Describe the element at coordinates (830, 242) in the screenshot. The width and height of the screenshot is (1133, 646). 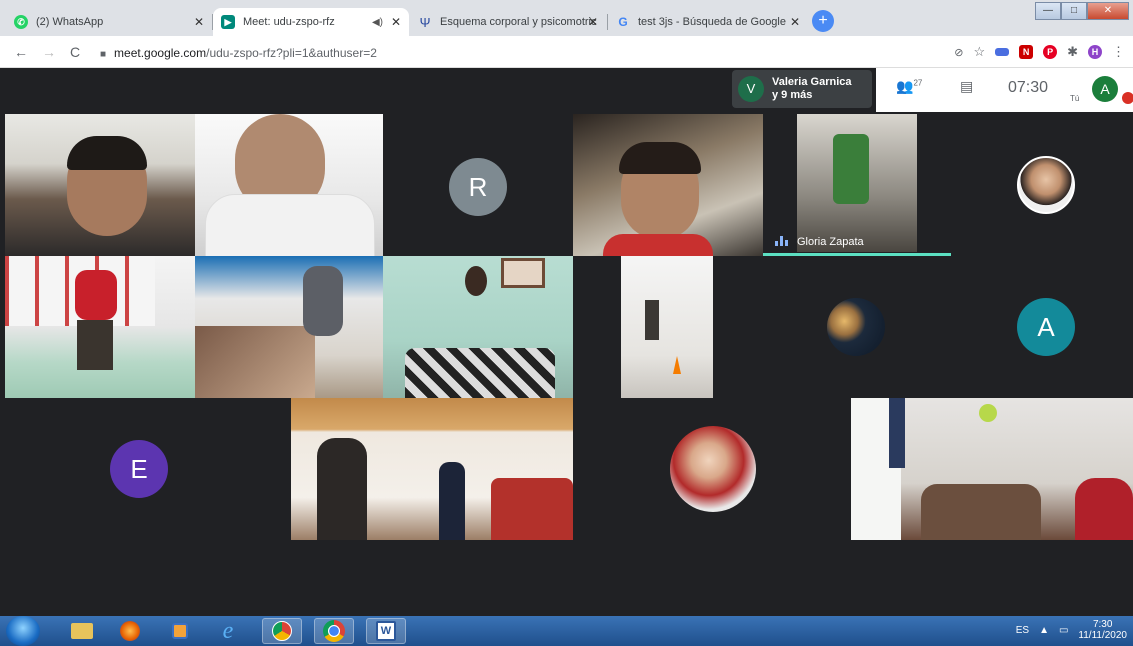
I see `participant-name: Gloria Zapata` at that location.